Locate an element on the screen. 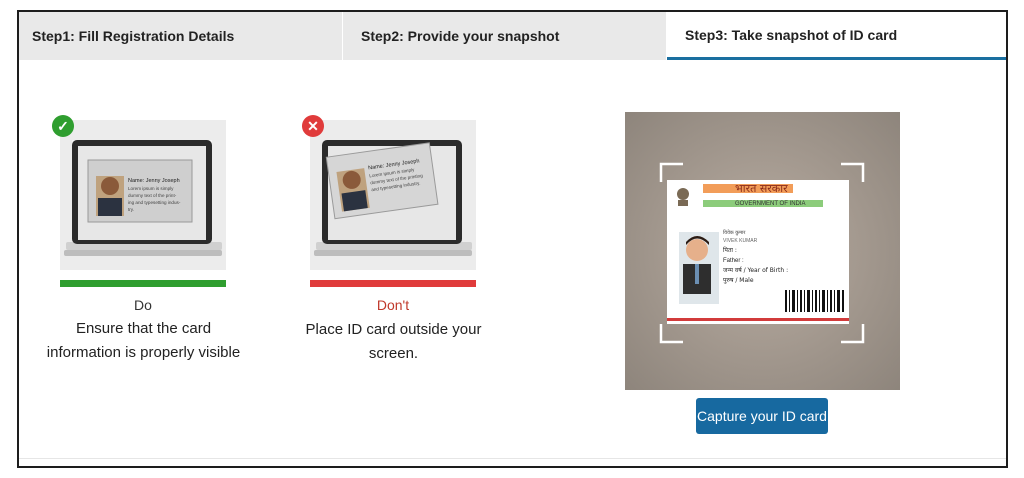 Image resolution: width=1024 pixels, height=478 pixels. id-card-hindi-header: भारत सरकार is located at coordinates (761, 188).